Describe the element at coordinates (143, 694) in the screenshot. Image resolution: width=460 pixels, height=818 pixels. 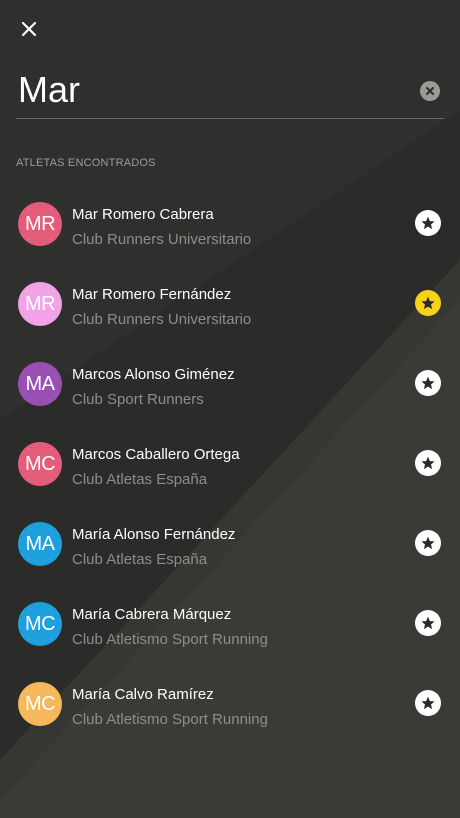
I see `athlete-name: María Calvo Ramírez` at that location.